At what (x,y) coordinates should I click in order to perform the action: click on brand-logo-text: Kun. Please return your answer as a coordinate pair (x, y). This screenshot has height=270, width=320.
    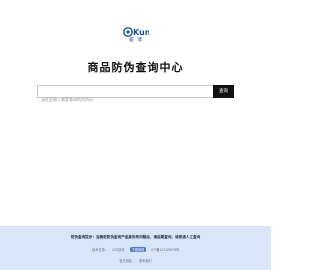
    Looking at the image, I should click on (141, 32).